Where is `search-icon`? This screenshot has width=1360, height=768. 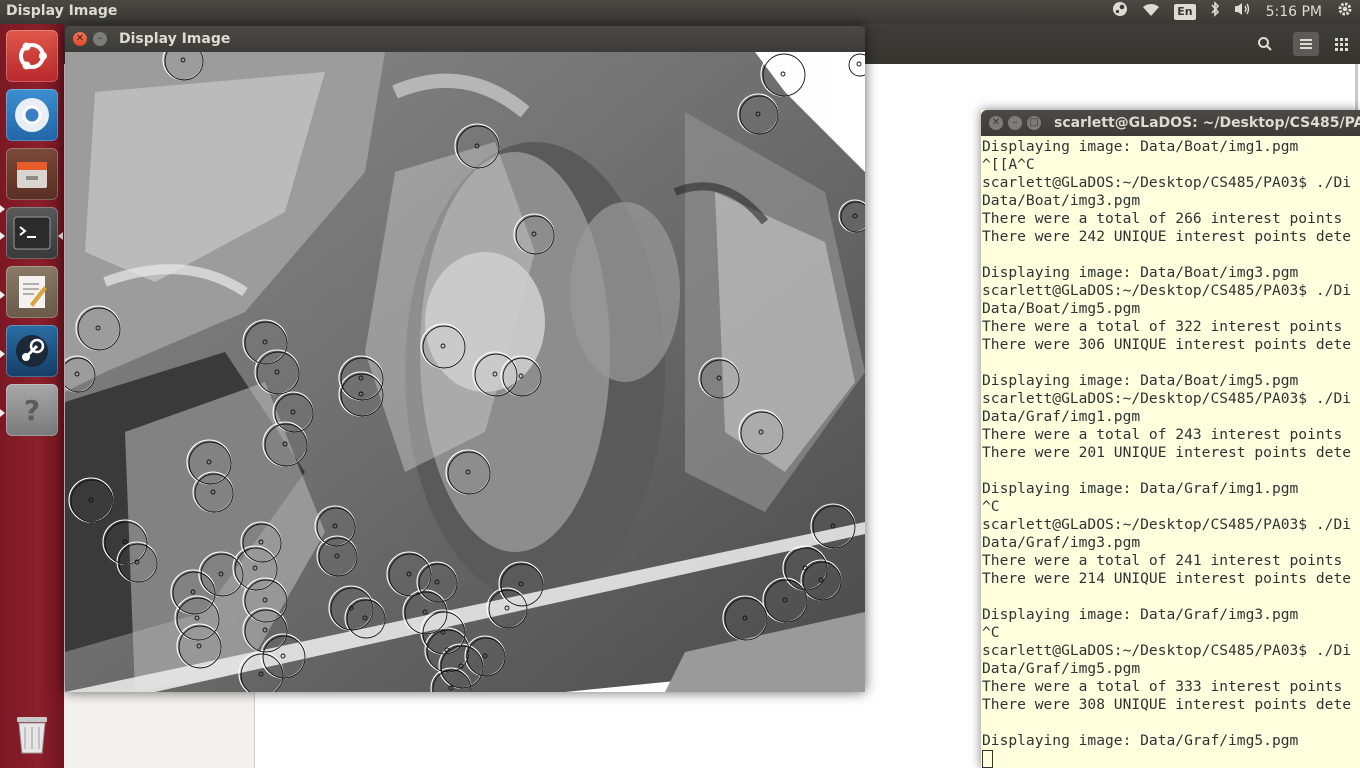
search-icon is located at coordinates (1265, 44).